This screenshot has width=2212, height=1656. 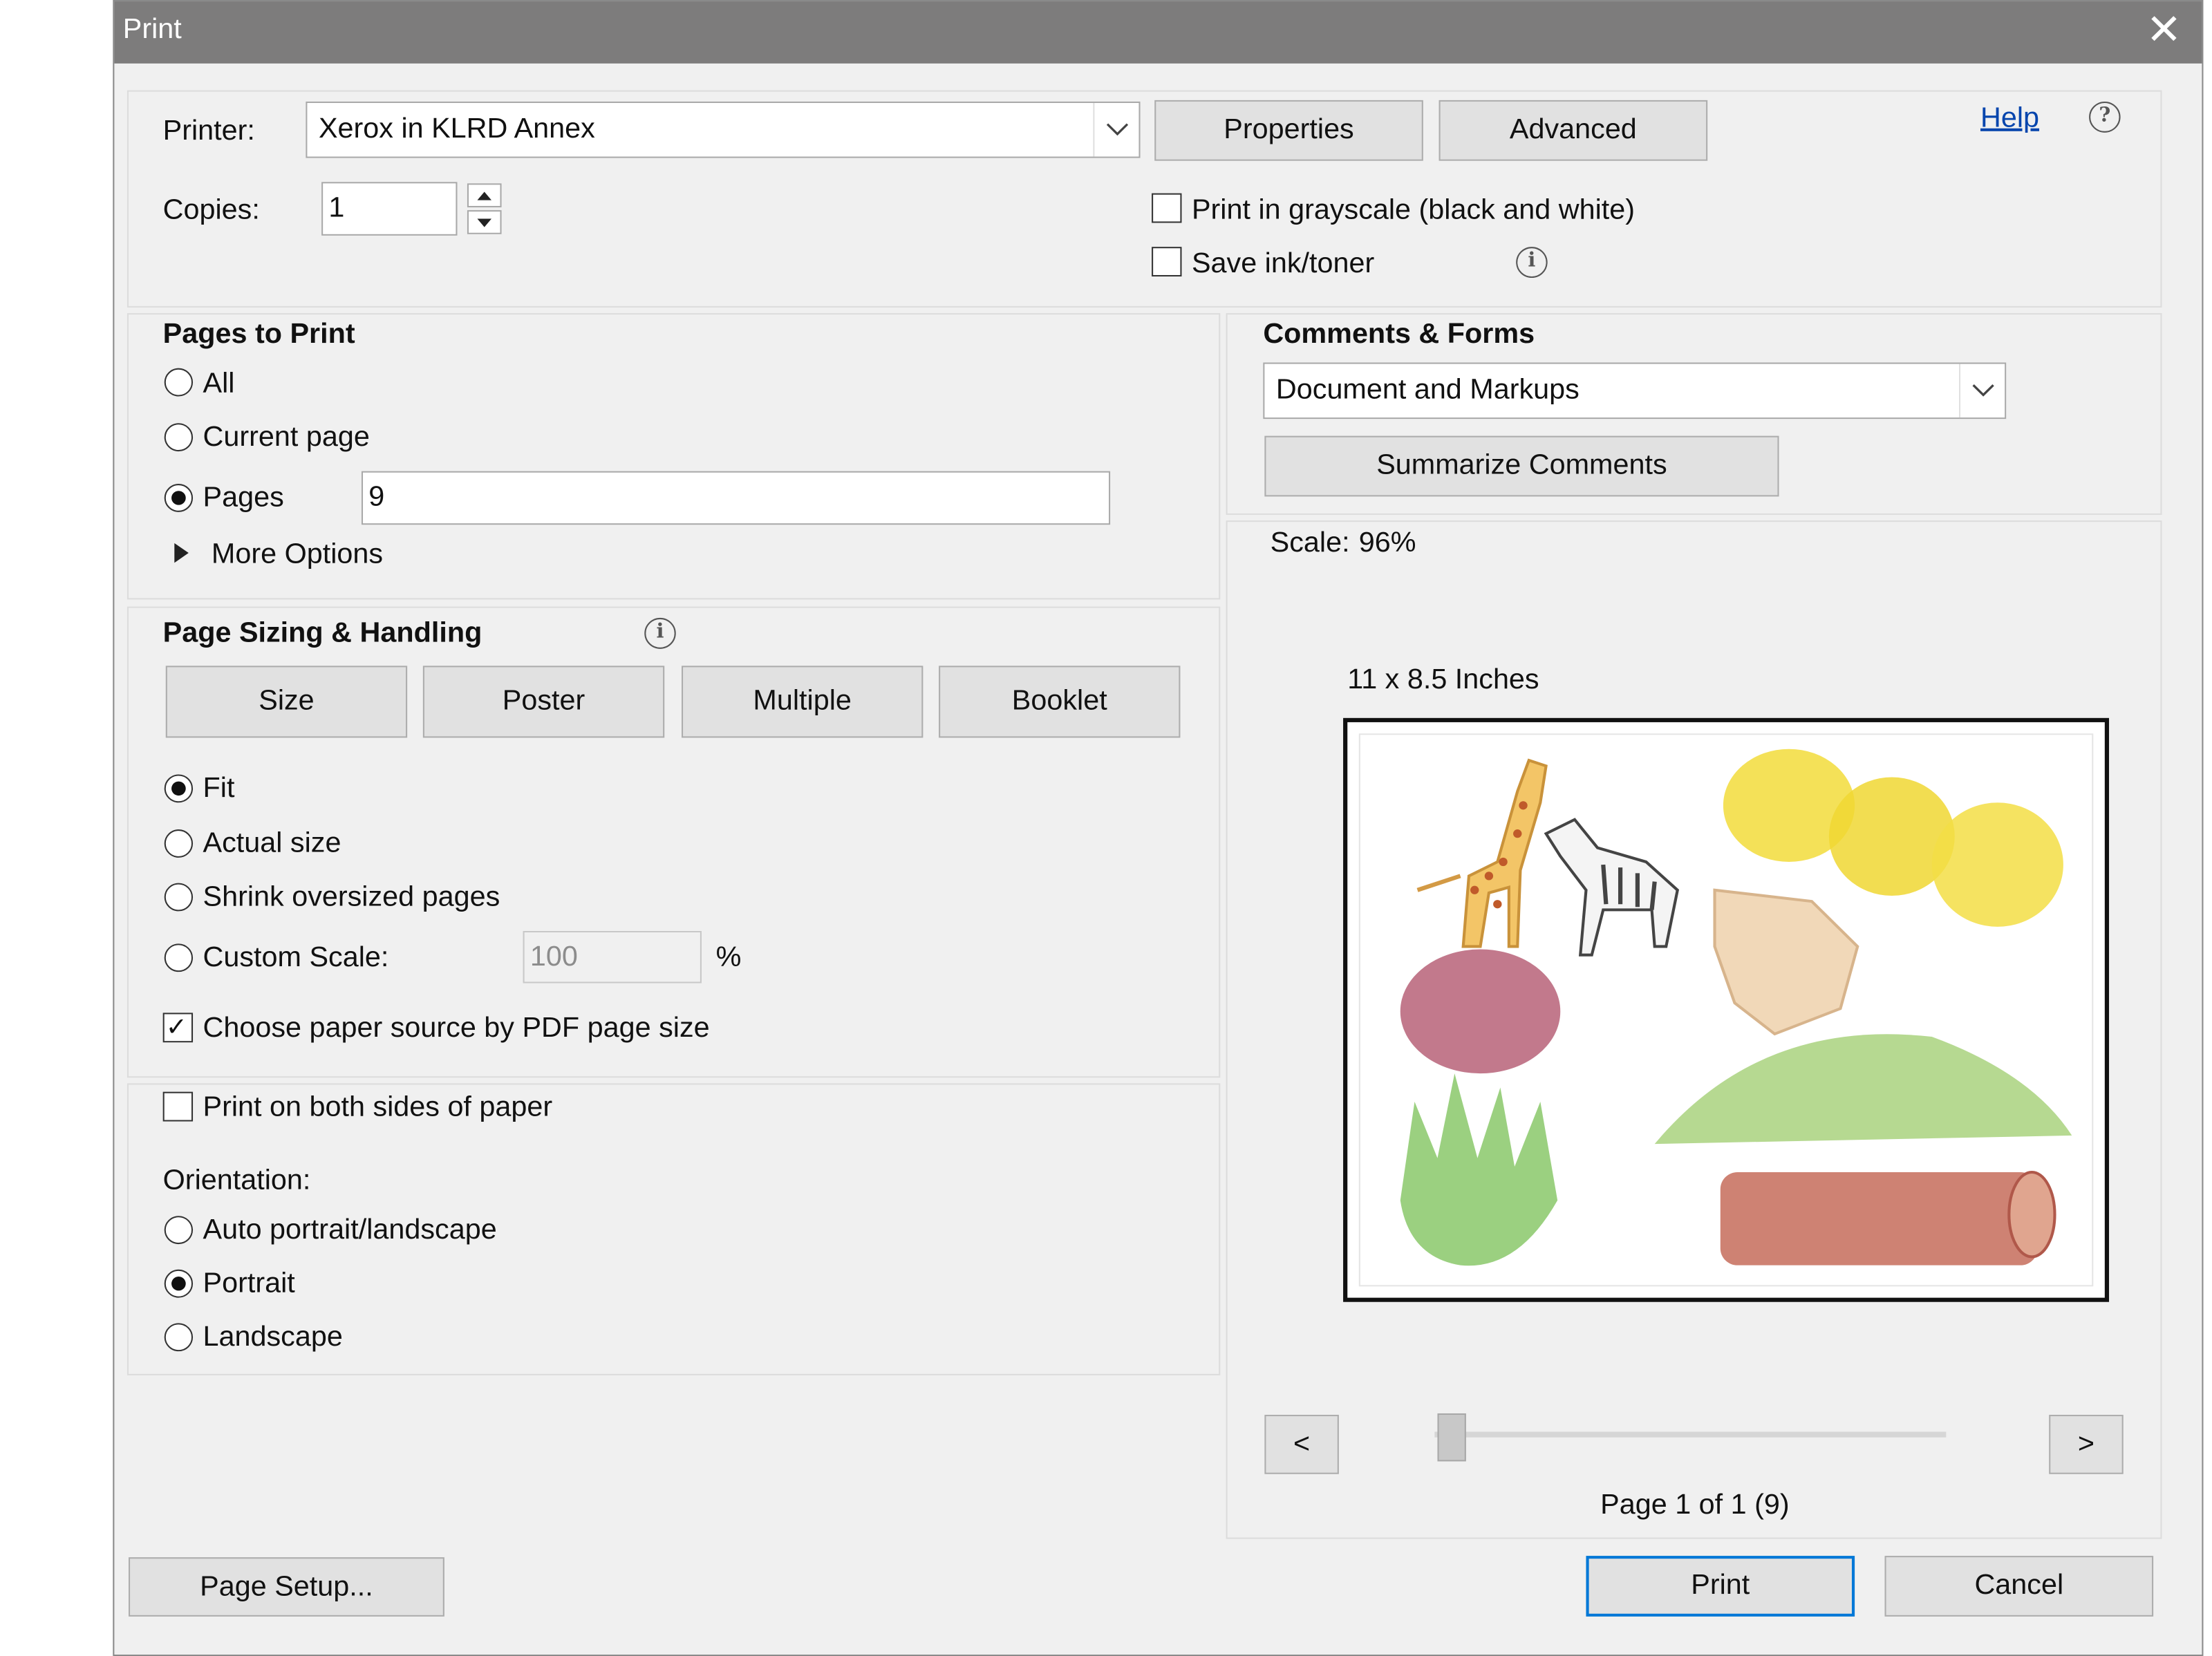 What do you see at coordinates (211, 210) in the screenshot?
I see `copies-label: Copies:` at bounding box center [211, 210].